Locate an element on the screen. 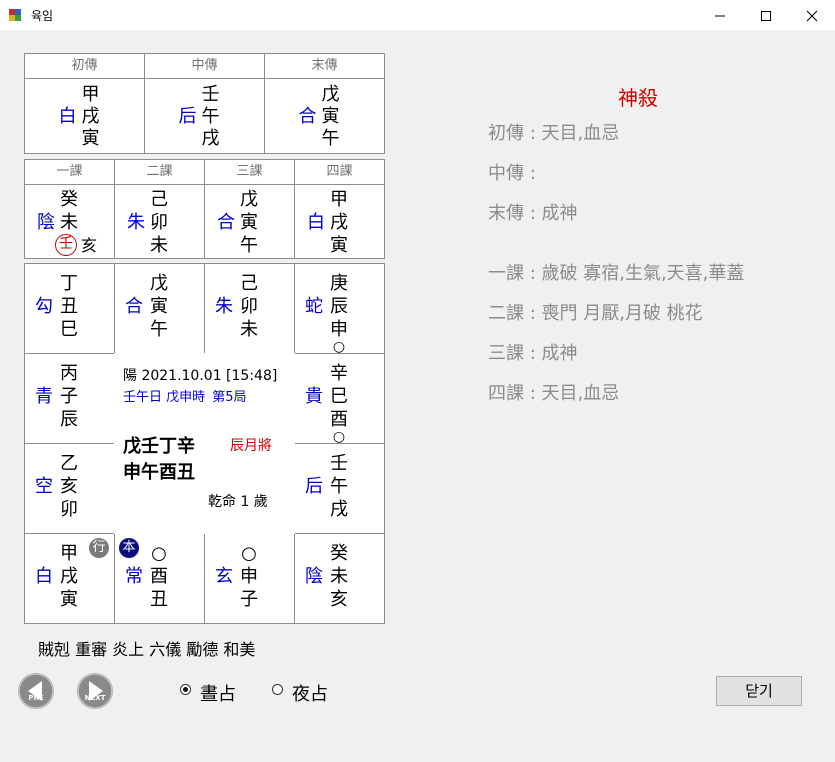 Image resolution: width=835 pixels, height=762 pixels. ben-badge: 本 is located at coordinates (129, 548).